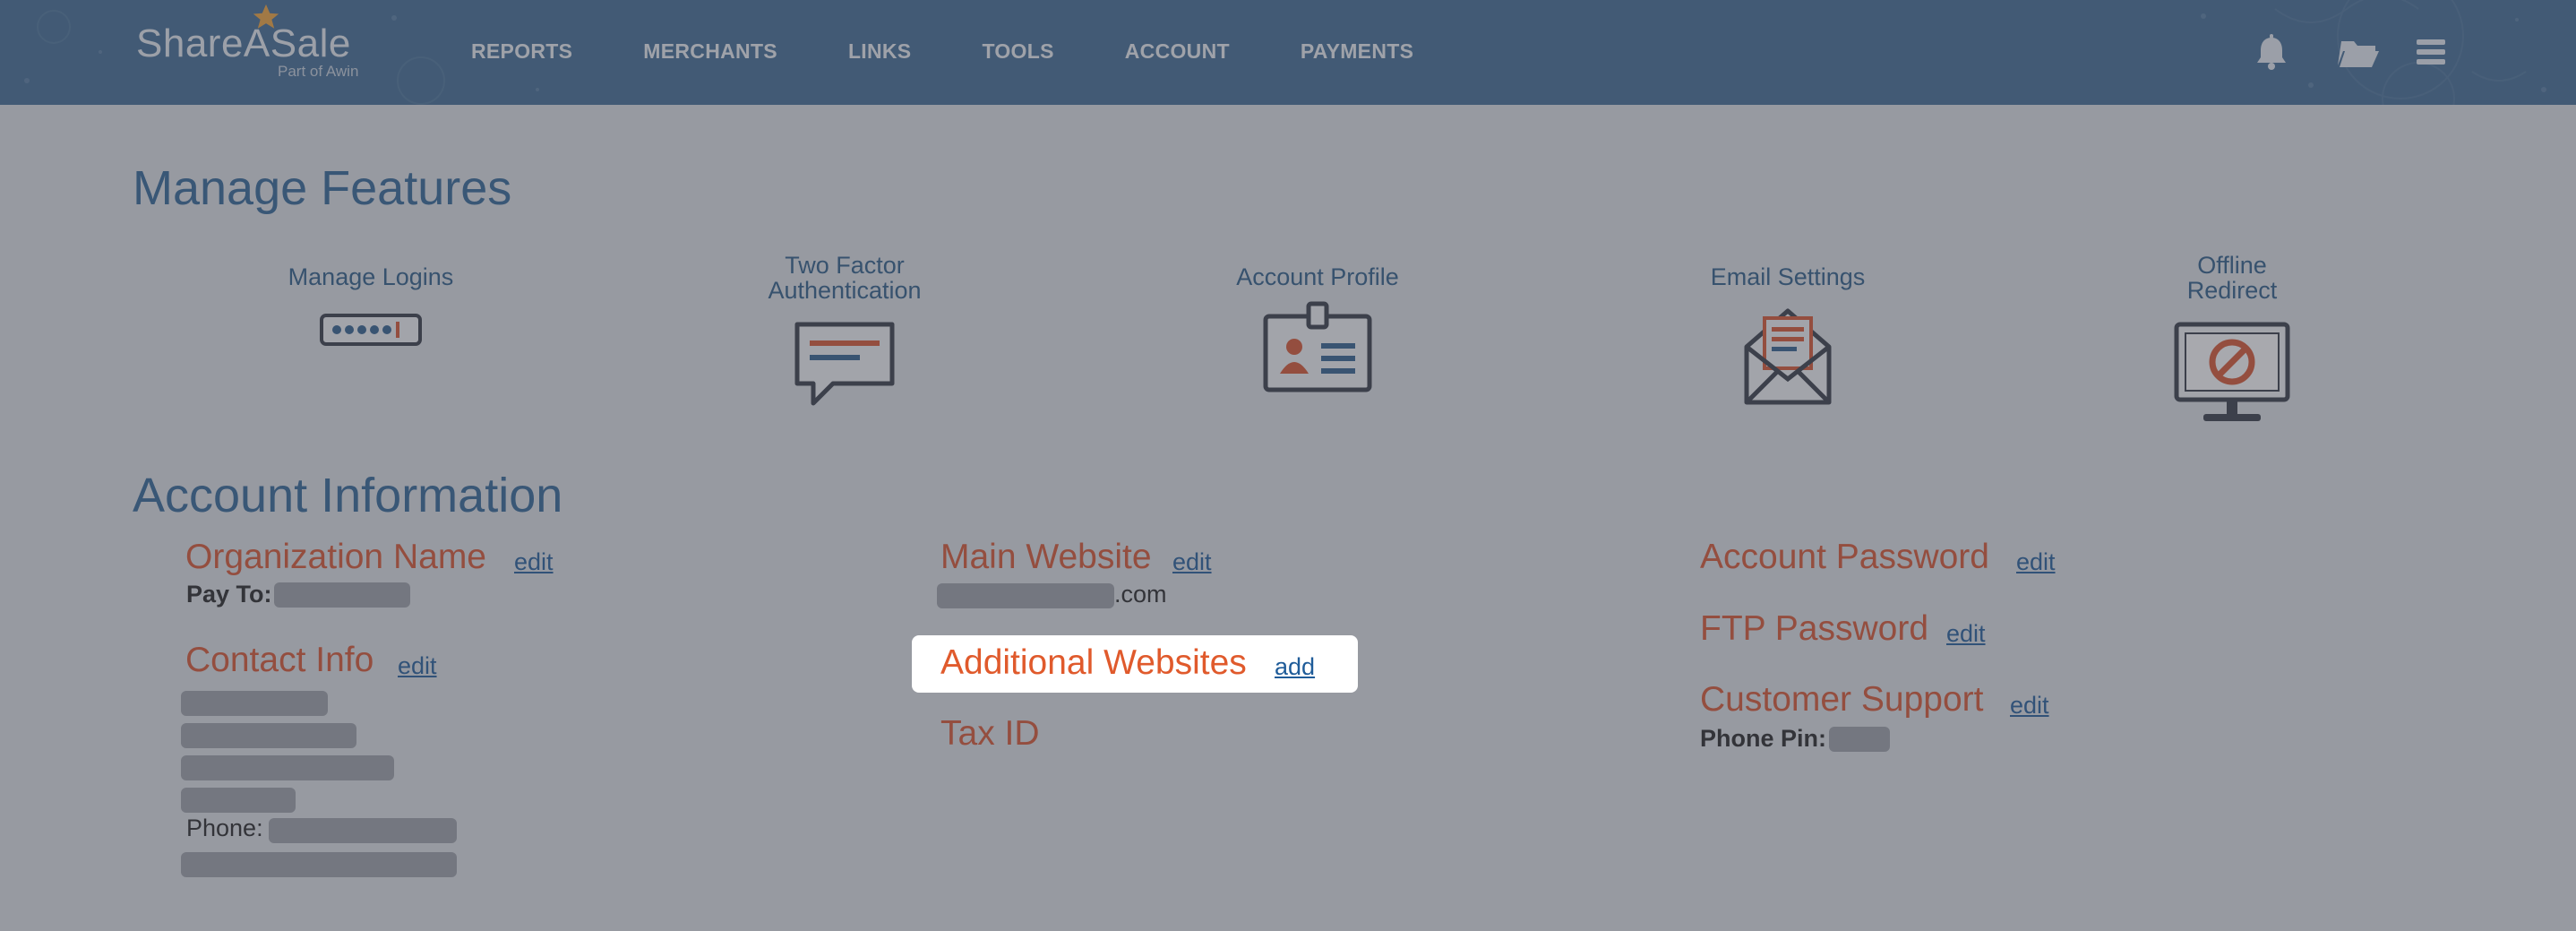 This screenshot has height=931, width=2576. What do you see at coordinates (1295, 667) in the screenshot?
I see `additional-websites-add-link: add` at bounding box center [1295, 667].